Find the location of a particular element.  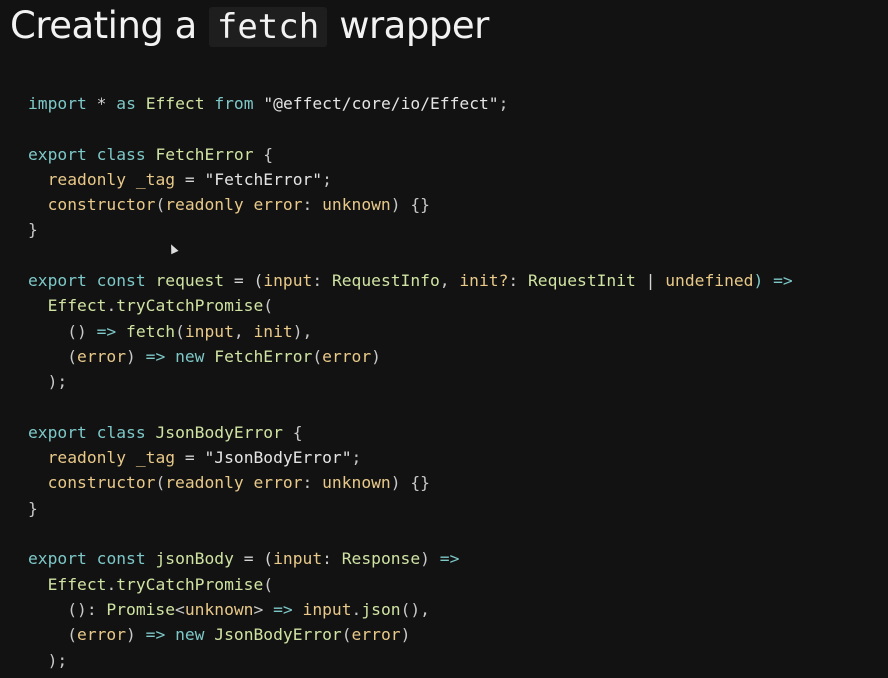

code-line: export class JsonBodyError { is located at coordinates (410, 432).